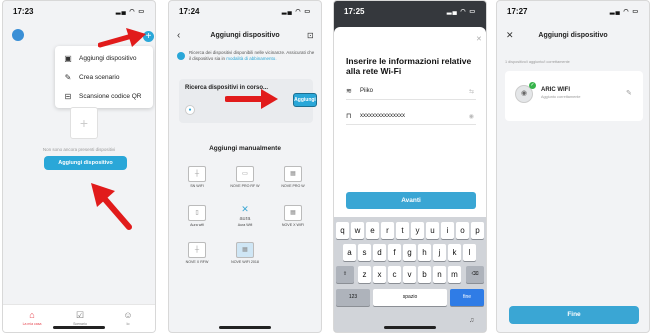 The height and width of the screenshot is (333, 650). I want to click on menu-item-add-device: ▣ Aggiungi dispositivo, so click(99, 58).